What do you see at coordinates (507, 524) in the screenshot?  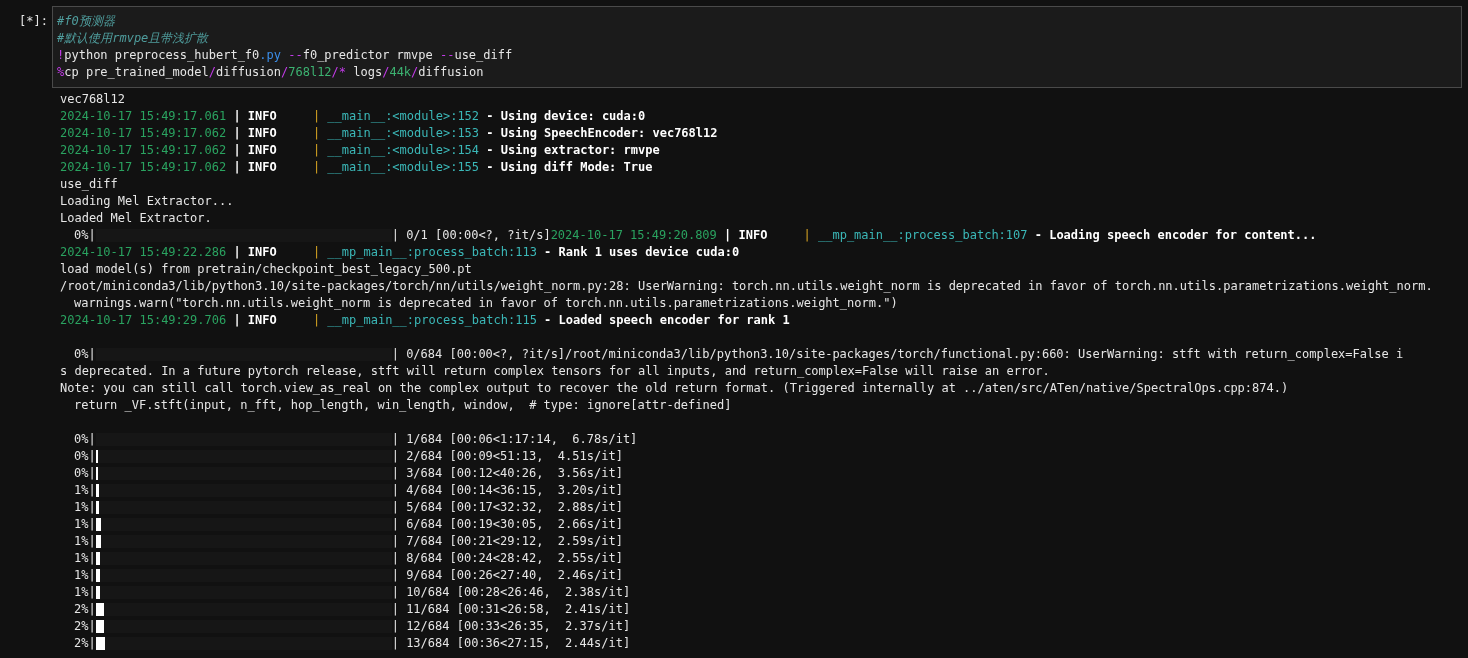 I see `progress-status: | 6/684 [00:19<30:05, 2.66s/it]` at bounding box center [507, 524].